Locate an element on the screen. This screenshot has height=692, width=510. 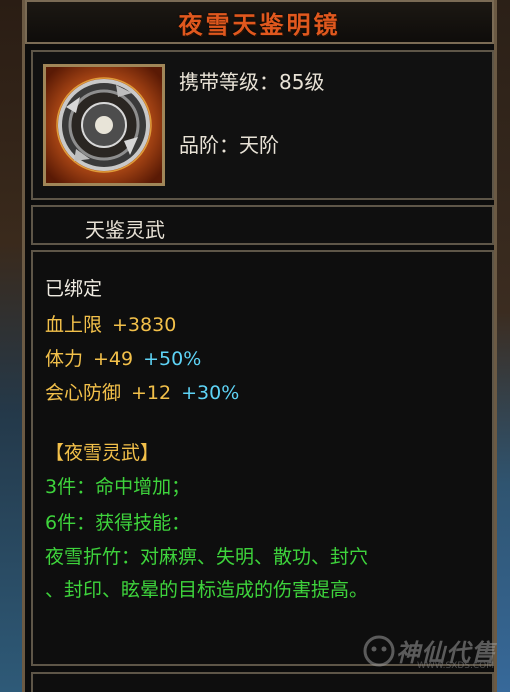
crit-defense-value: +12 is located at coordinates (151, 393).